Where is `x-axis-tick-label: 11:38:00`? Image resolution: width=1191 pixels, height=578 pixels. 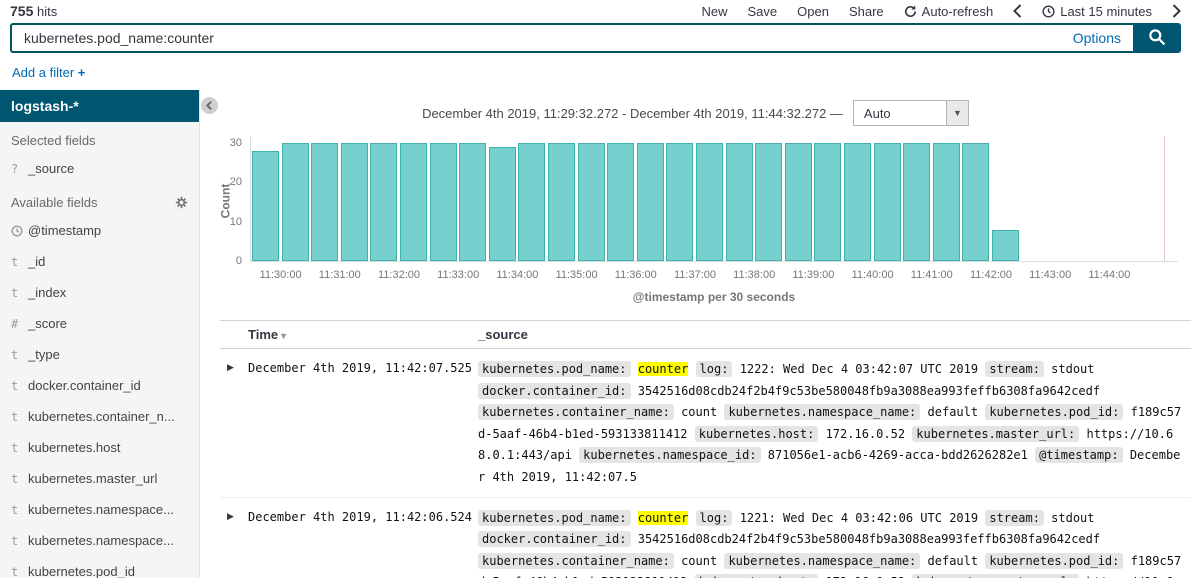 x-axis-tick-label: 11:38:00 is located at coordinates (754, 275).